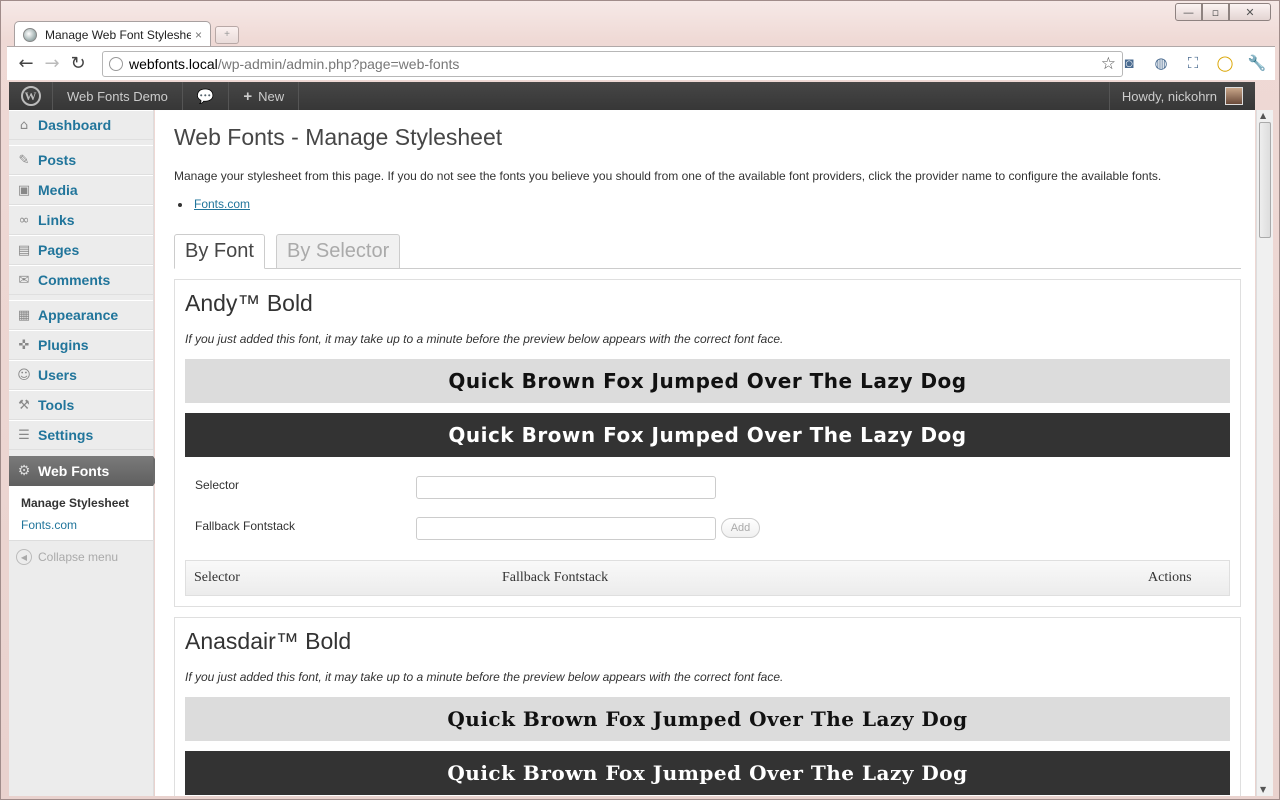  I want to click on font-name: Andy™ Bold, so click(249, 303).